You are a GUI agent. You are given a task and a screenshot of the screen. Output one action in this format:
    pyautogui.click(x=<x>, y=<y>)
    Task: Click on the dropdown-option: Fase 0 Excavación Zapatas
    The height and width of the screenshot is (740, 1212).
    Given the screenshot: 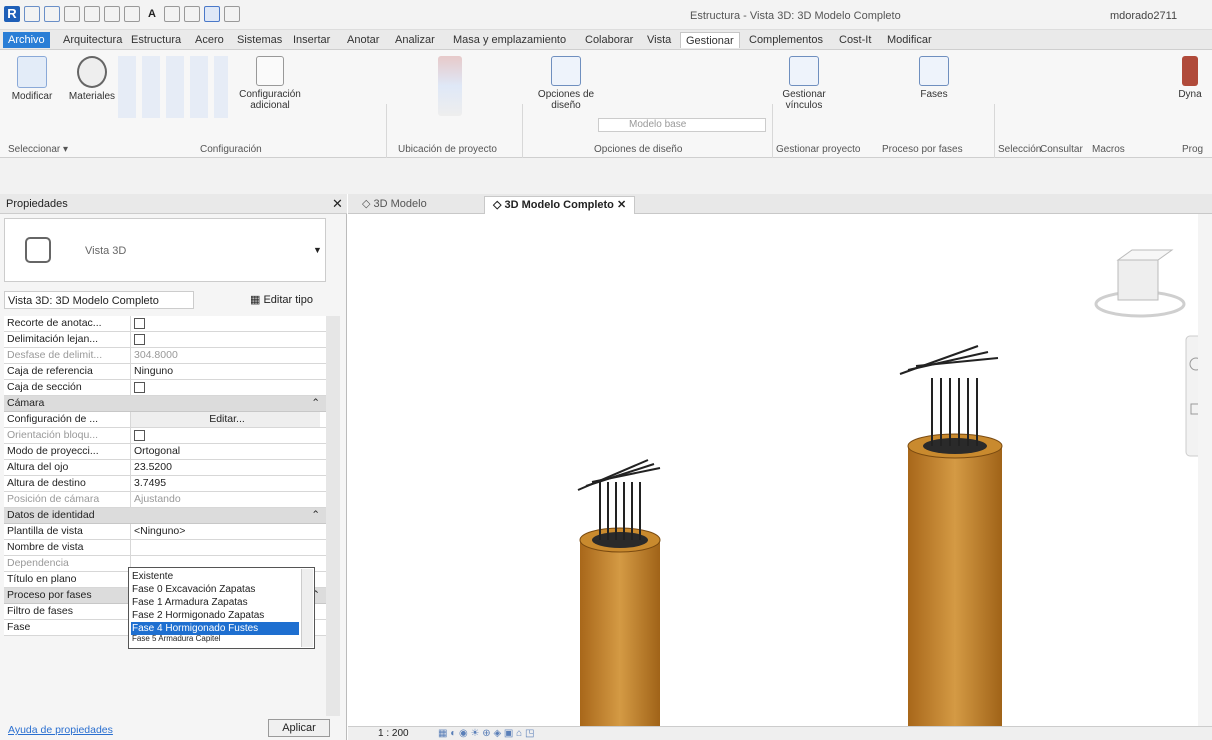 What is the action you would take?
    pyautogui.click(x=215, y=589)
    